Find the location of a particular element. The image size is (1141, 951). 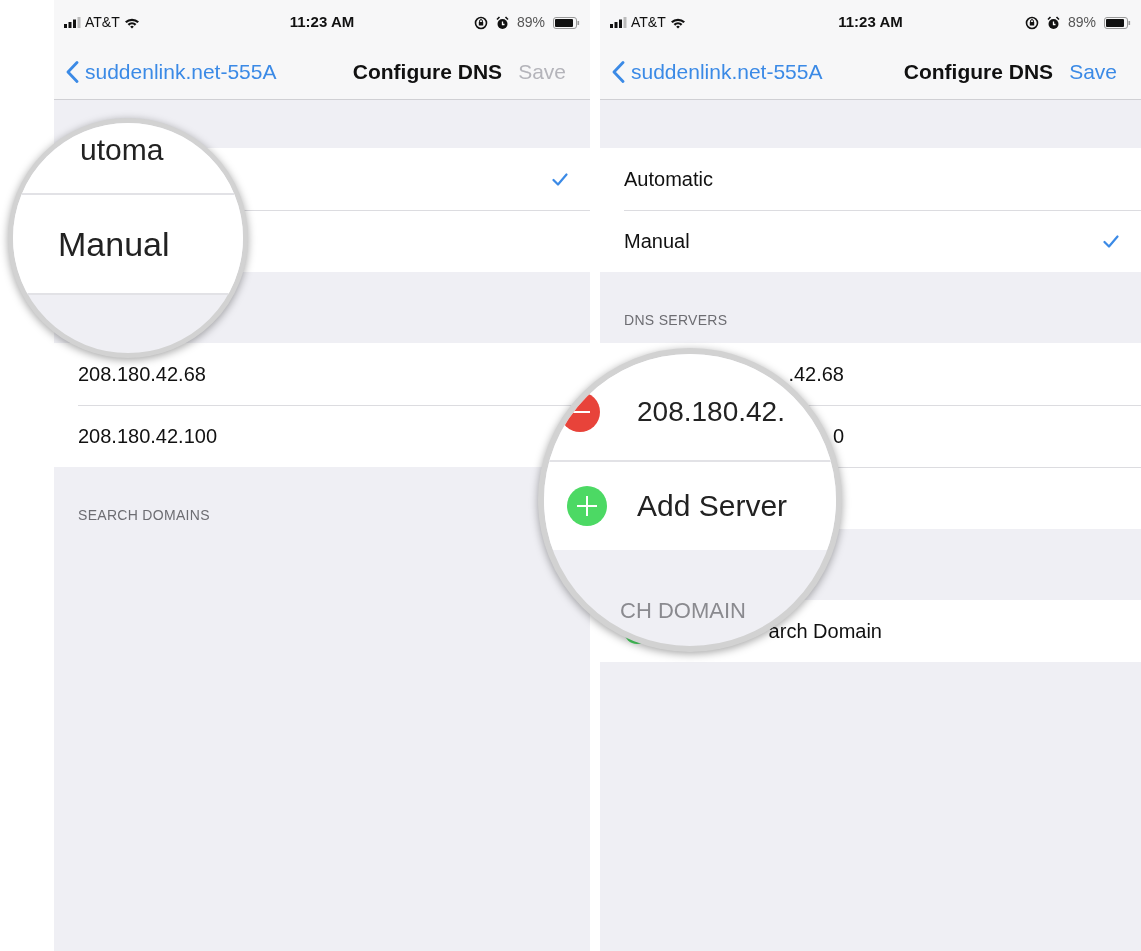

row-label: arch Domain is located at coordinates (824, 631).